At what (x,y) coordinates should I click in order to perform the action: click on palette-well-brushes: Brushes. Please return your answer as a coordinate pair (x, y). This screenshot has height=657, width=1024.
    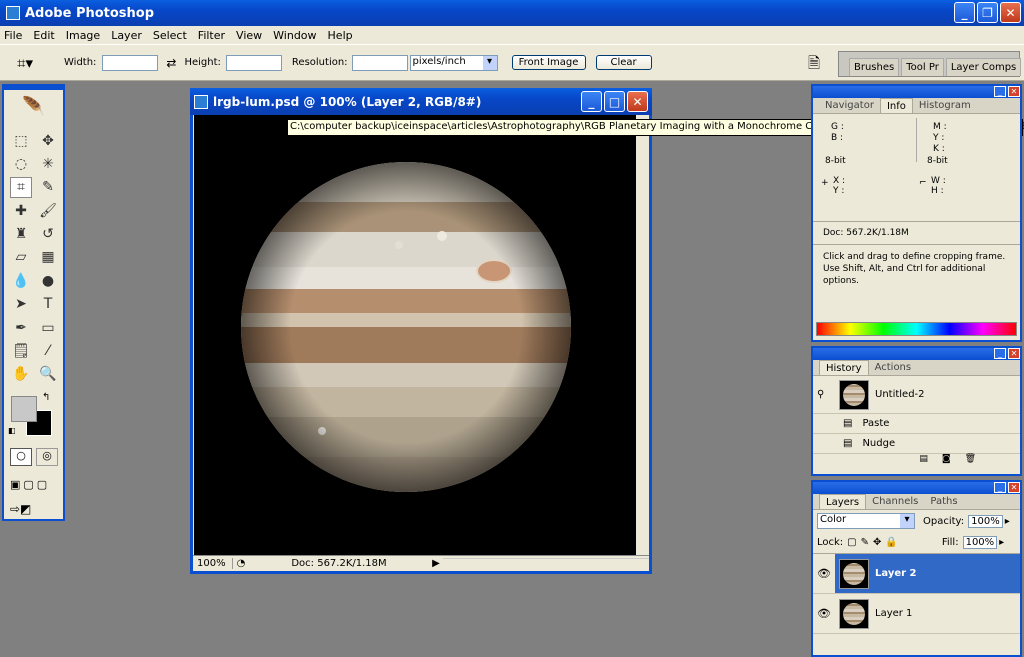
    Looking at the image, I should click on (874, 67).